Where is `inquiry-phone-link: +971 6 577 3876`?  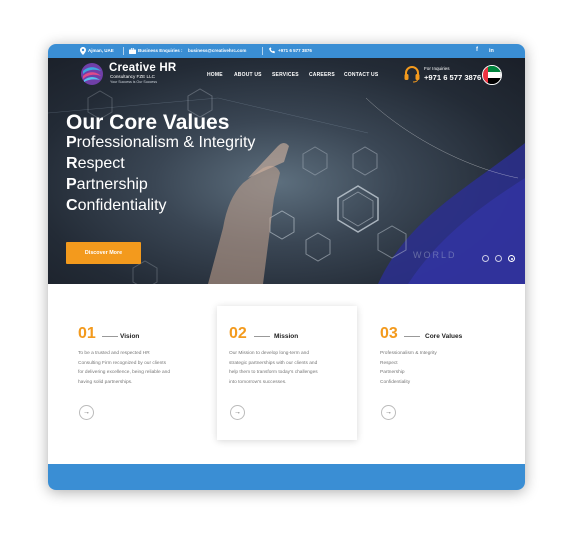
inquiry-phone-link: +971 6 577 3876 is located at coordinates (452, 77).